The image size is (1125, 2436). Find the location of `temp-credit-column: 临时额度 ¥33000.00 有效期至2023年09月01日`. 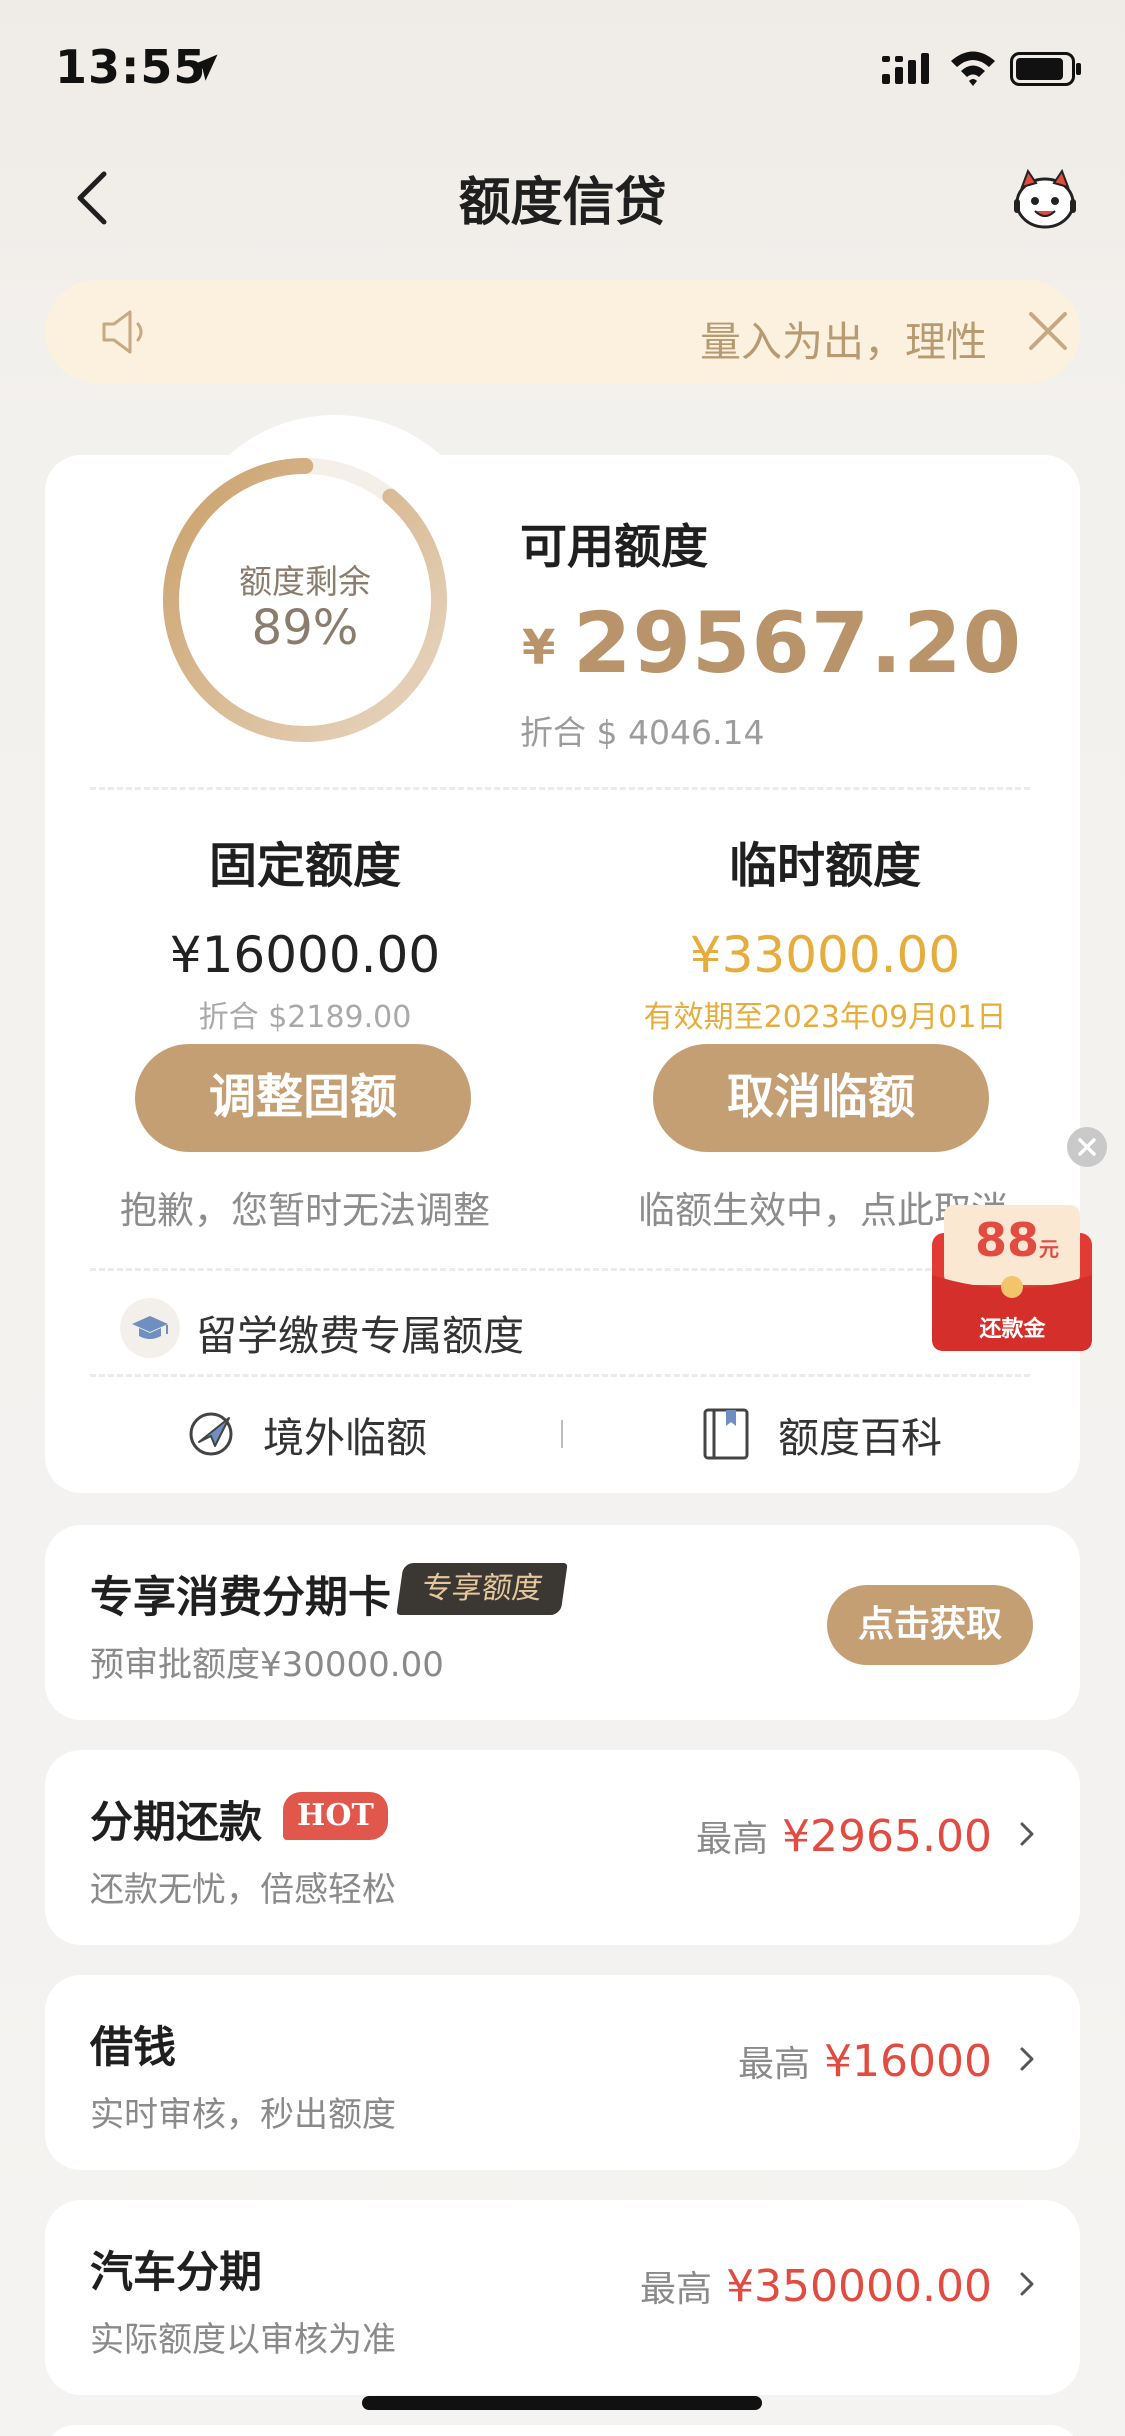

temp-credit-column: 临时额度 ¥33000.00 有效期至2023年09月01日 is located at coordinates (825, 931).